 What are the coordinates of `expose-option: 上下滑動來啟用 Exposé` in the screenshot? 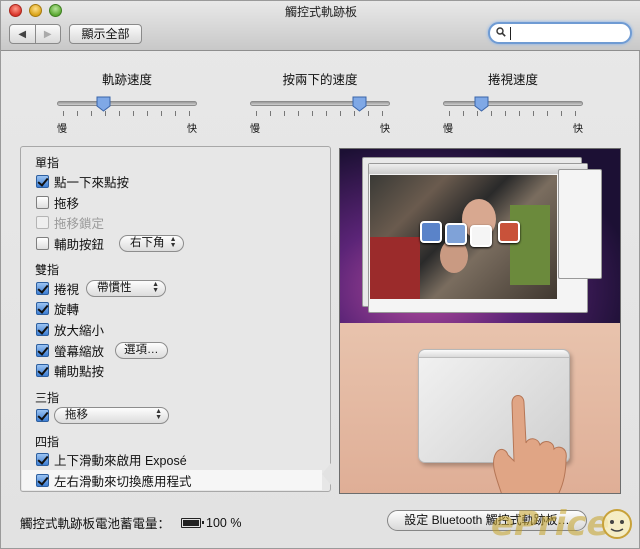 It's located at (111, 459).